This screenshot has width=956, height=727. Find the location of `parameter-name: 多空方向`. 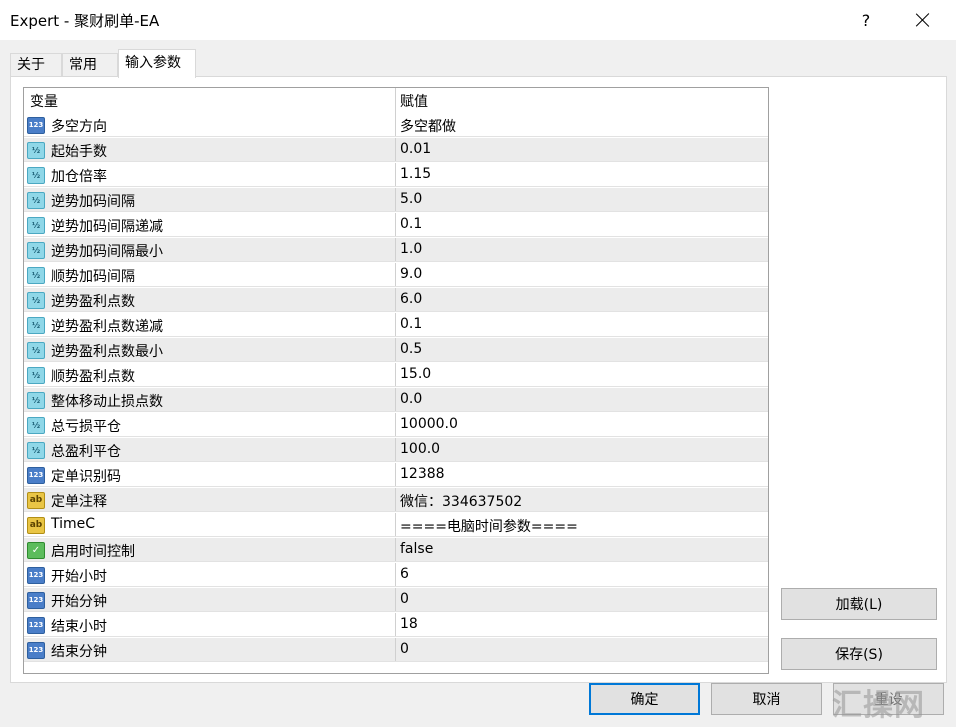

parameter-name: 多空方向 is located at coordinates (79, 127).